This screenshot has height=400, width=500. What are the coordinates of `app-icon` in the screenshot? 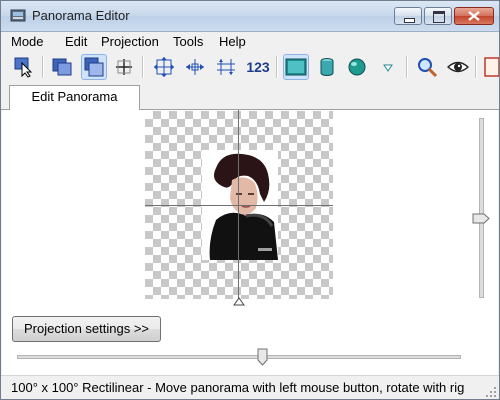 It's located at (18, 15).